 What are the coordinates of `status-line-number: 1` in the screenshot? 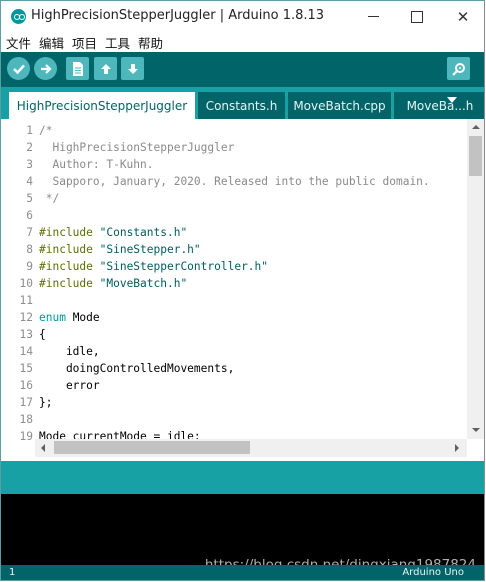 It's located at (12, 572).